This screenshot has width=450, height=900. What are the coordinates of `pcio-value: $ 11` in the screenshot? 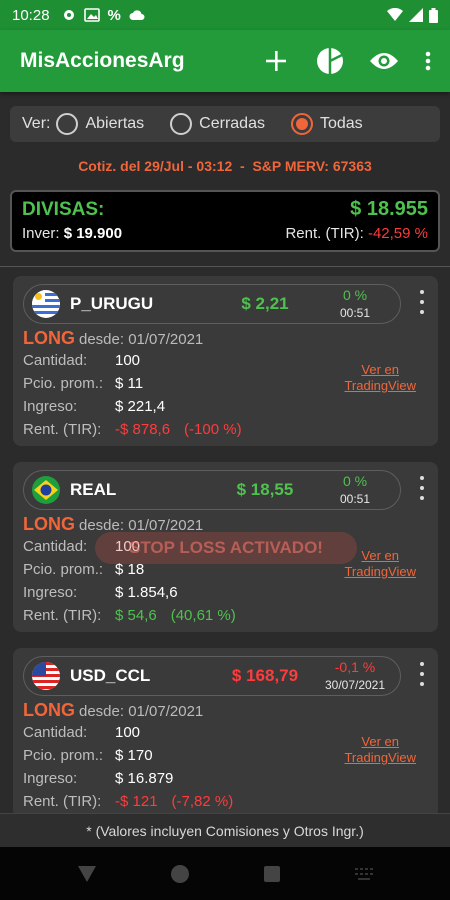 It's located at (129, 383).